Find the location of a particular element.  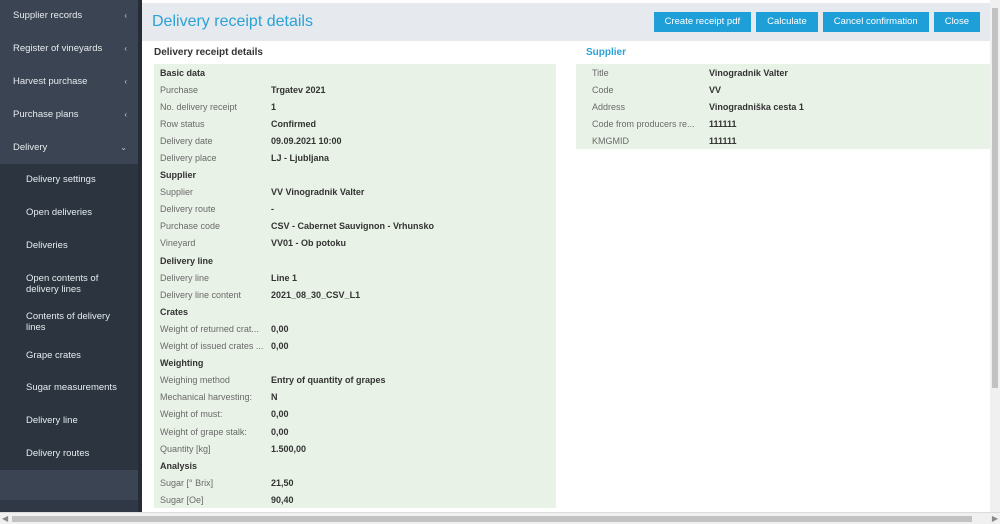

sidebar-subitem-open-contents-of-delivery-lines: Open contents of delivery lines is located at coordinates (69, 284).